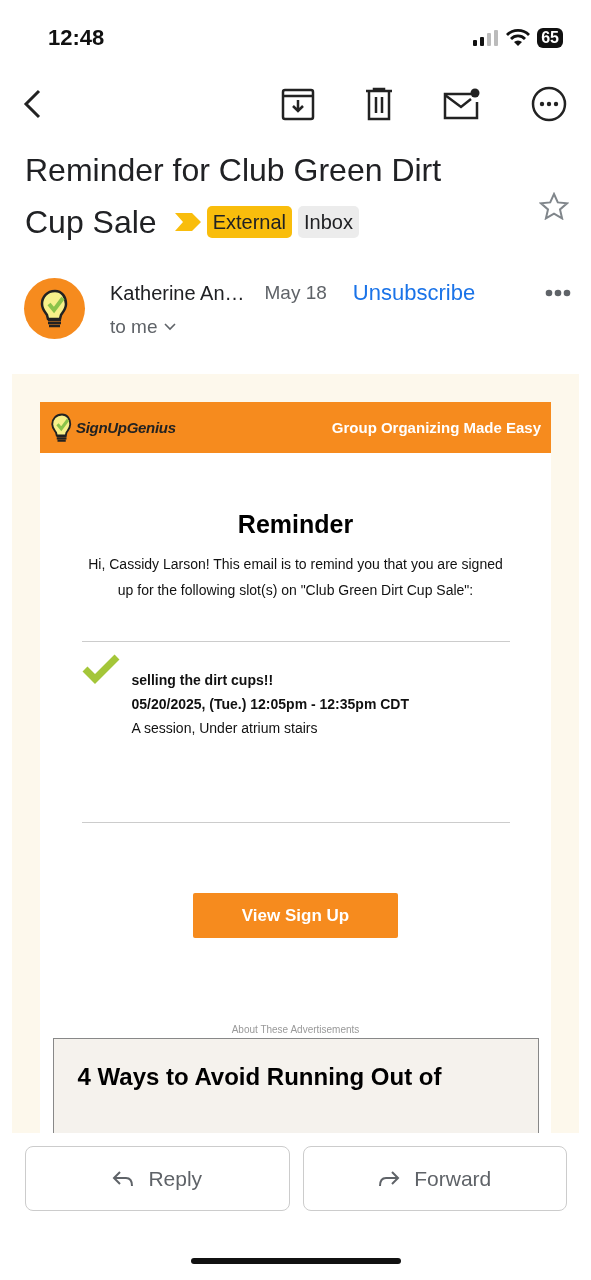 The image size is (591, 1280). I want to click on back-button, so click(32, 104).